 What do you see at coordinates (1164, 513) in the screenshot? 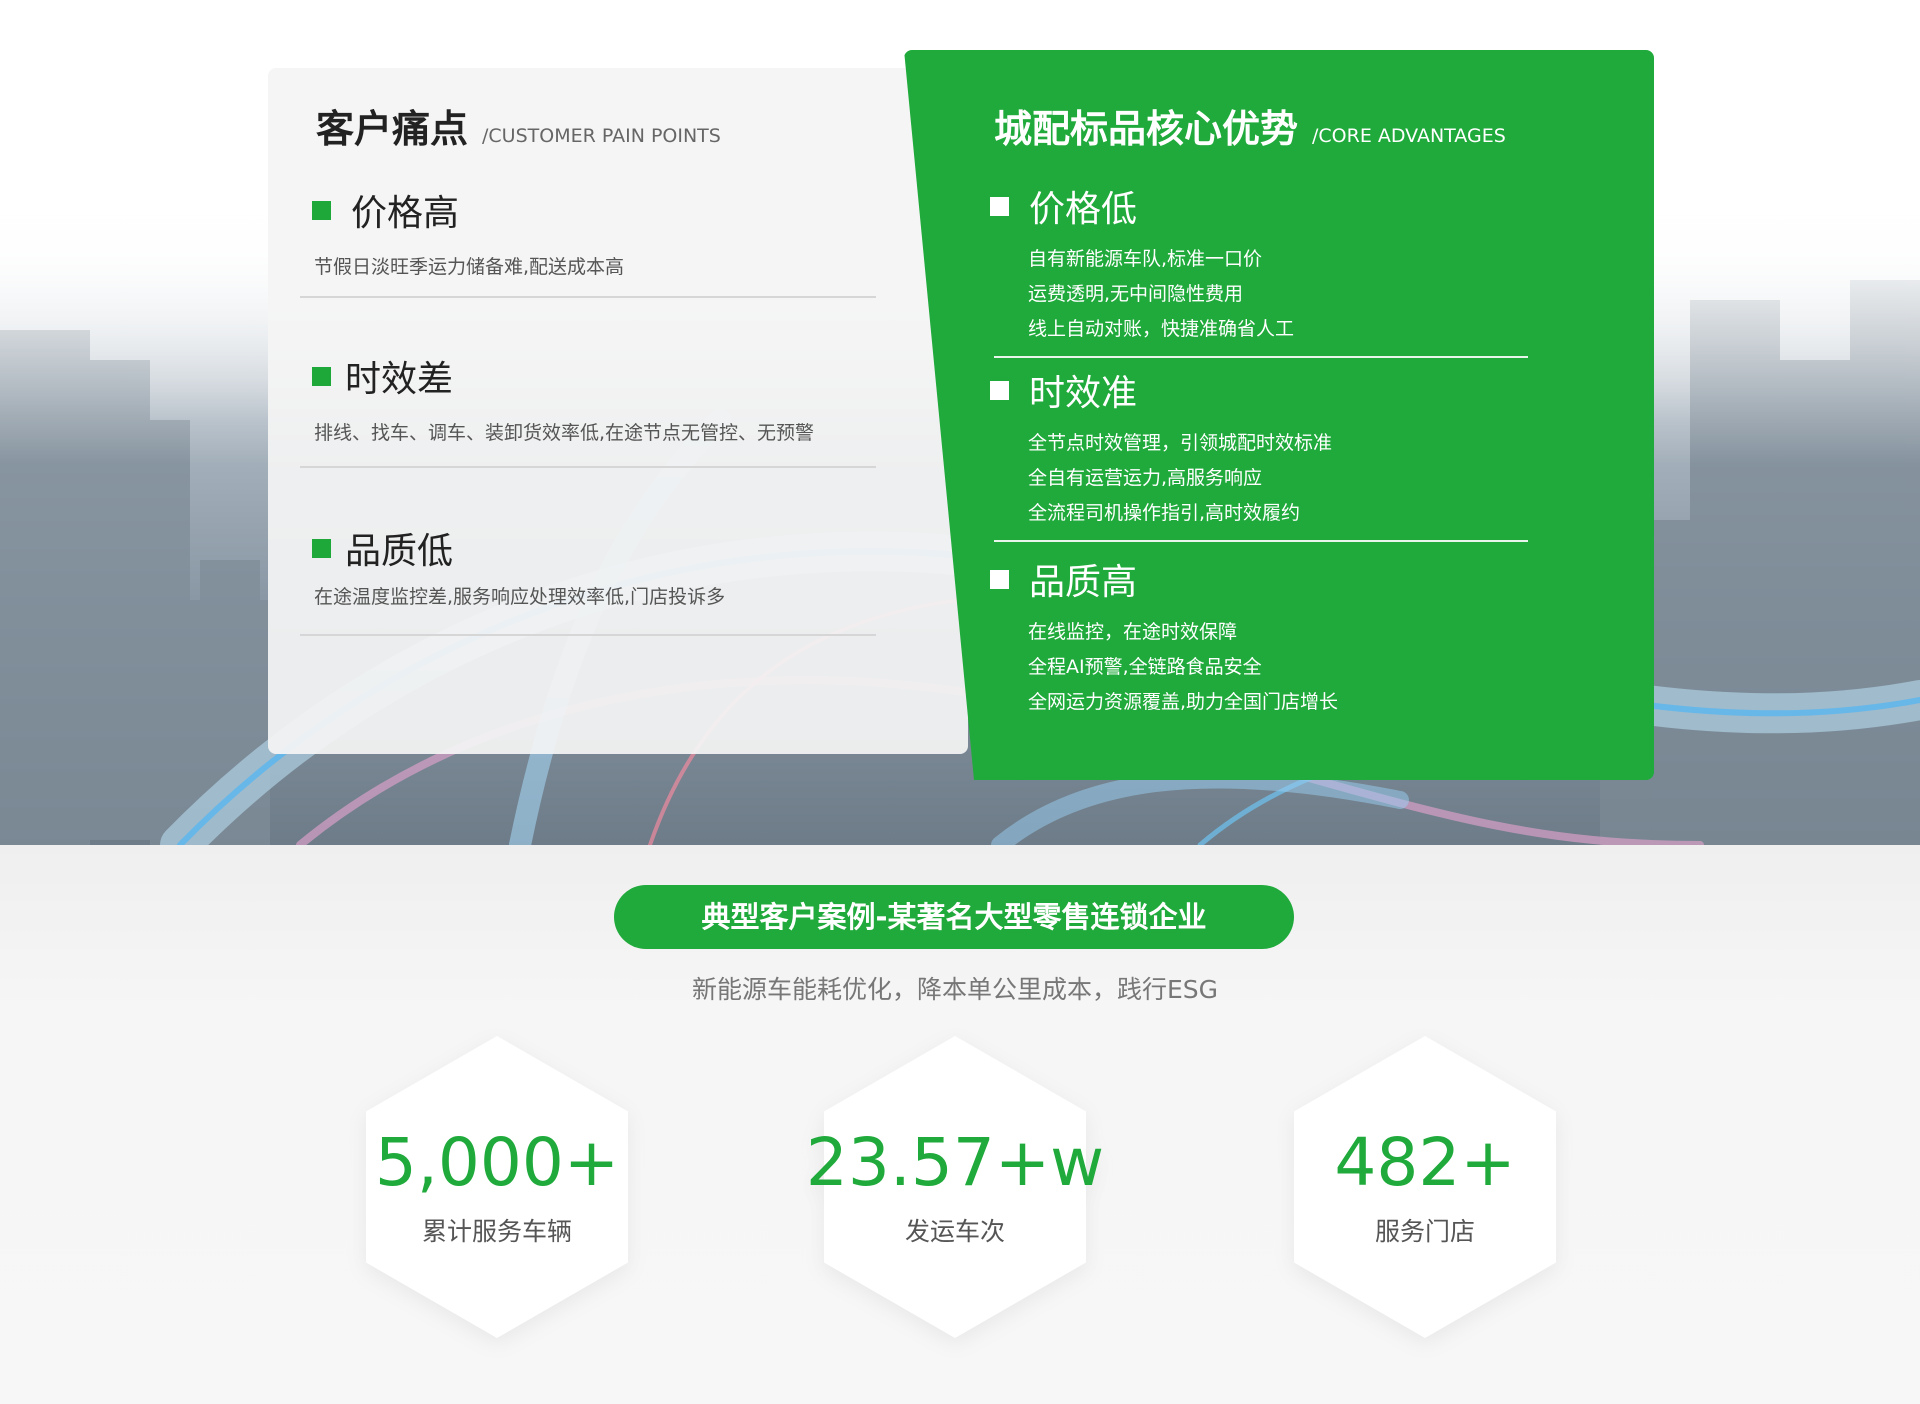
I see `advantage-line: 全流程司机操作指引,高时效履约` at bounding box center [1164, 513].